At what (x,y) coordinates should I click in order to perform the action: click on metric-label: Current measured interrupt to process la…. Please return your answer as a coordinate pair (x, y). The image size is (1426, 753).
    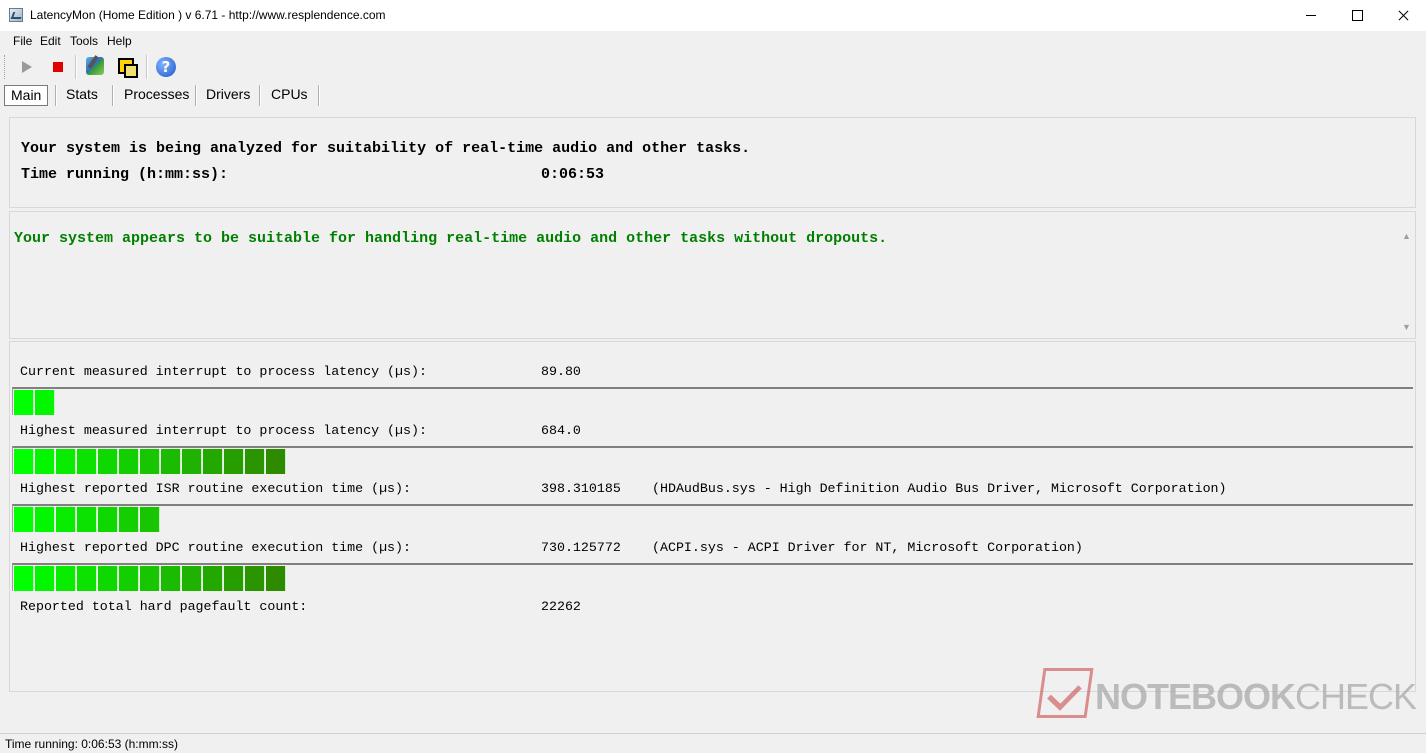
    Looking at the image, I should click on (223, 371).